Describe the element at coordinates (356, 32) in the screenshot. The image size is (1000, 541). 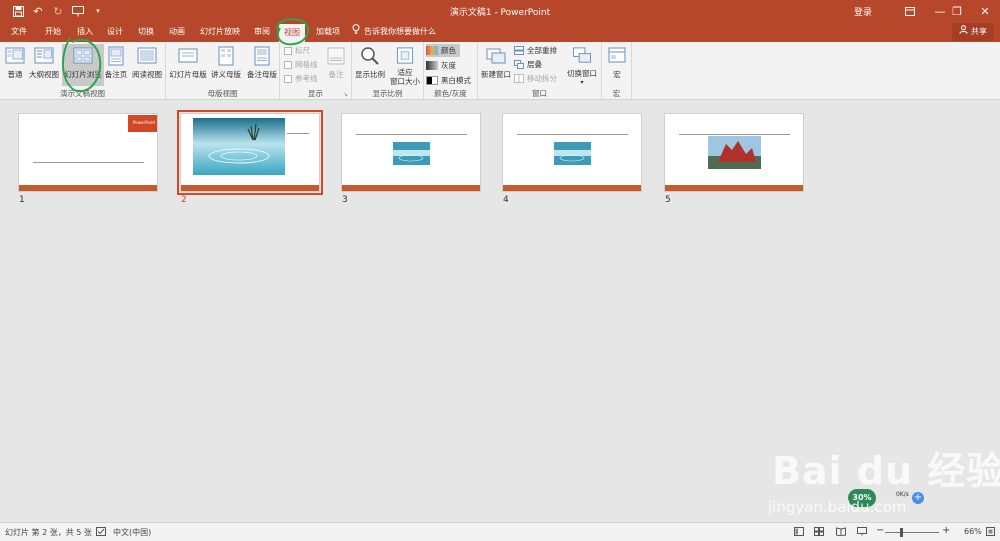
I see `lightbulb-icon` at that location.